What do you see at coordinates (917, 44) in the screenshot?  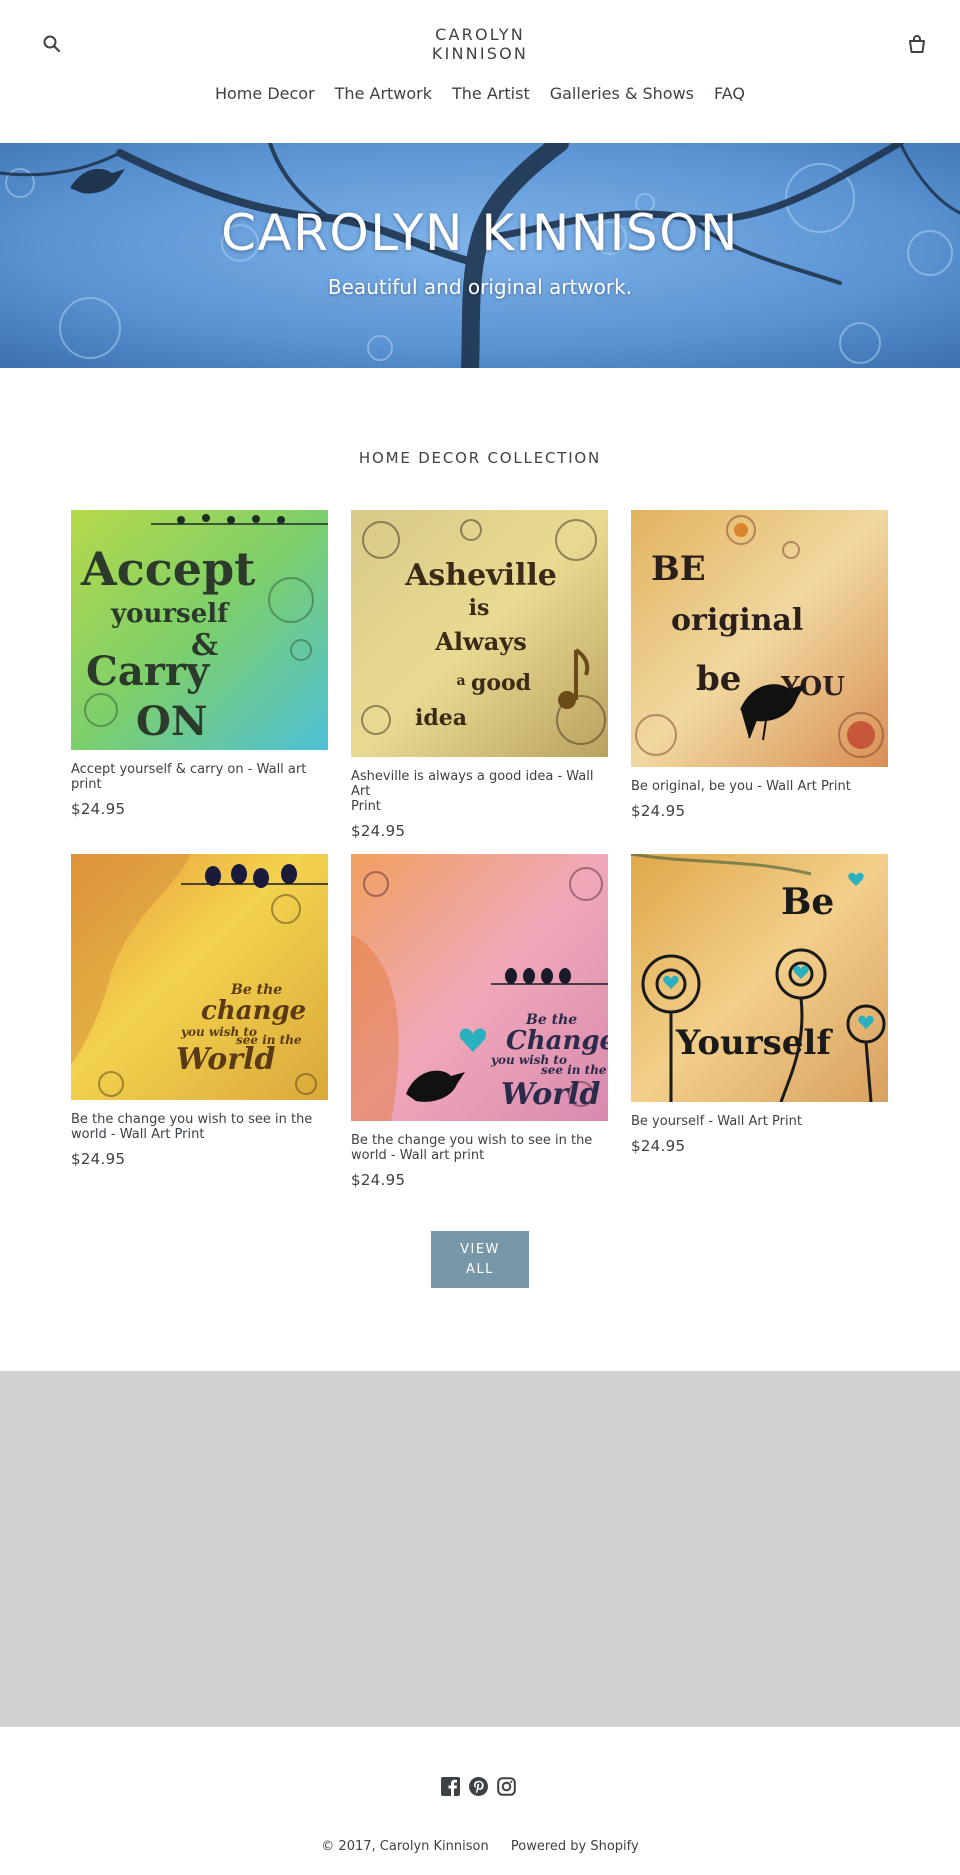 I see `cart-icon` at bounding box center [917, 44].